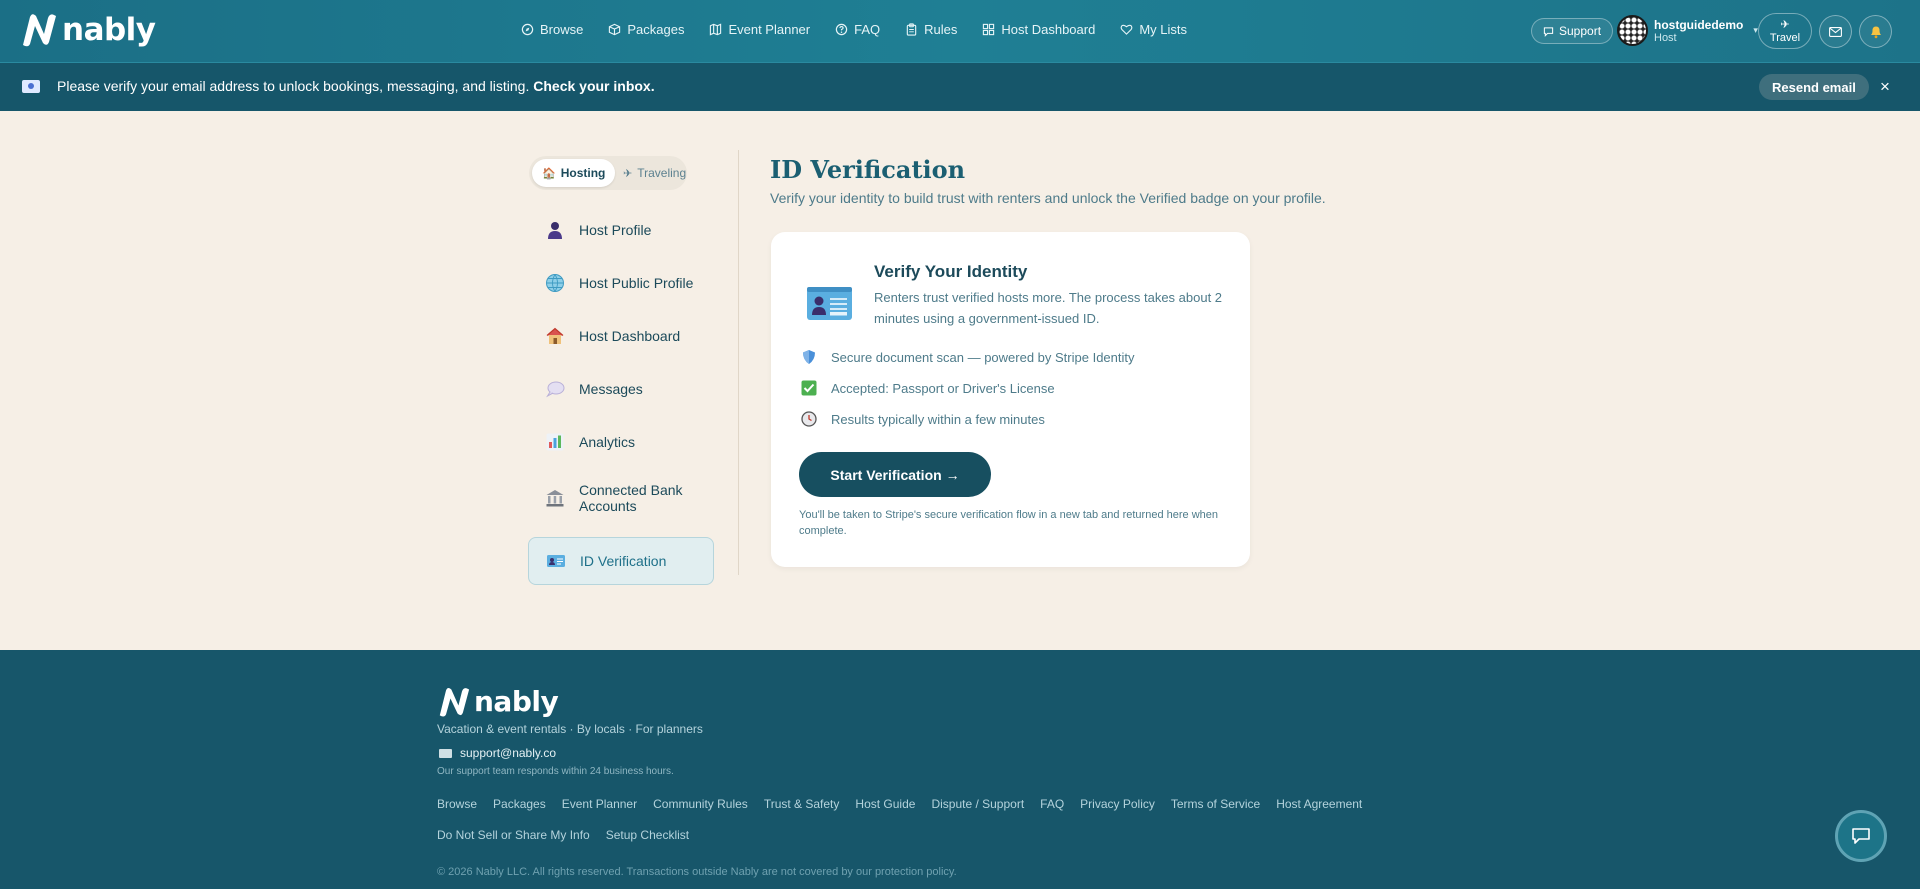 The height and width of the screenshot is (889, 1920). Describe the element at coordinates (516, 701) in the screenshot. I see `footer-logo-text: nably` at that location.